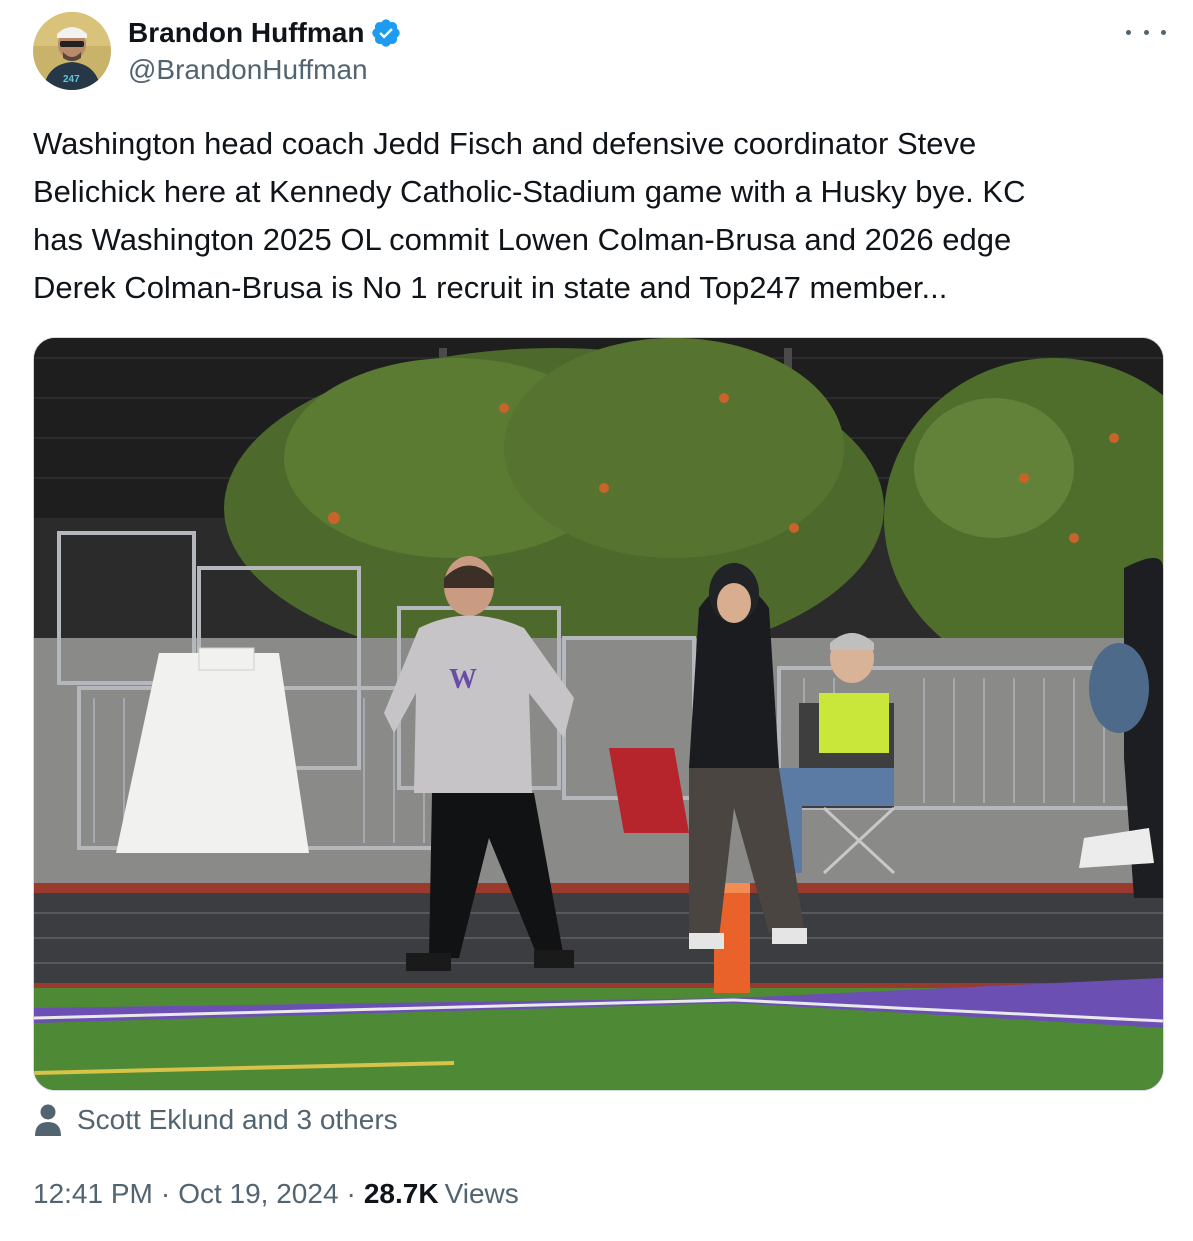 The width and height of the screenshot is (1193, 1241). Describe the element at coordinates (71, 79) in the screenshot. I see `avatar-shirt-text: 247` at that location.